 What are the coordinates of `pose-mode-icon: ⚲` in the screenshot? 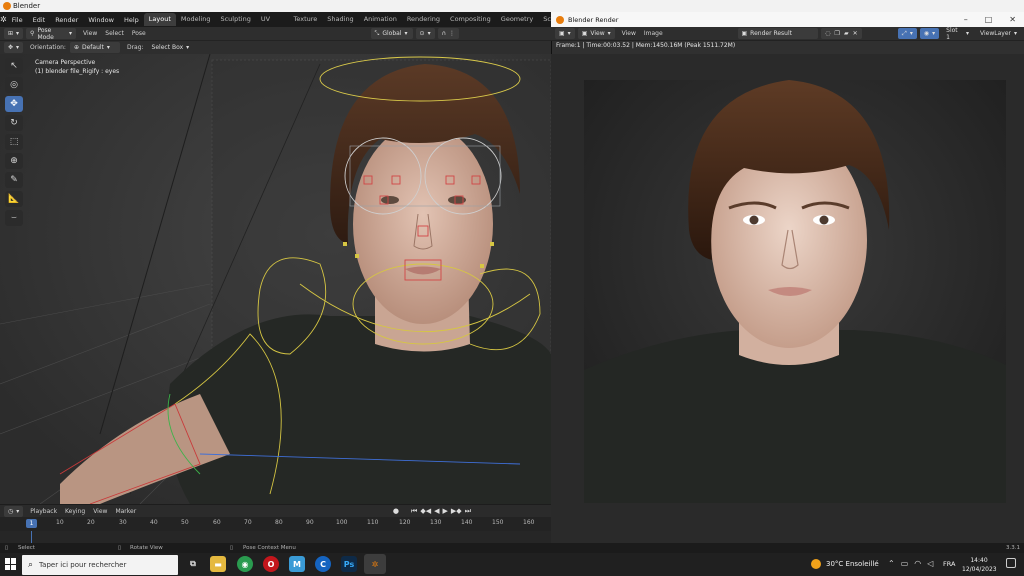 It's located at (32, 33).